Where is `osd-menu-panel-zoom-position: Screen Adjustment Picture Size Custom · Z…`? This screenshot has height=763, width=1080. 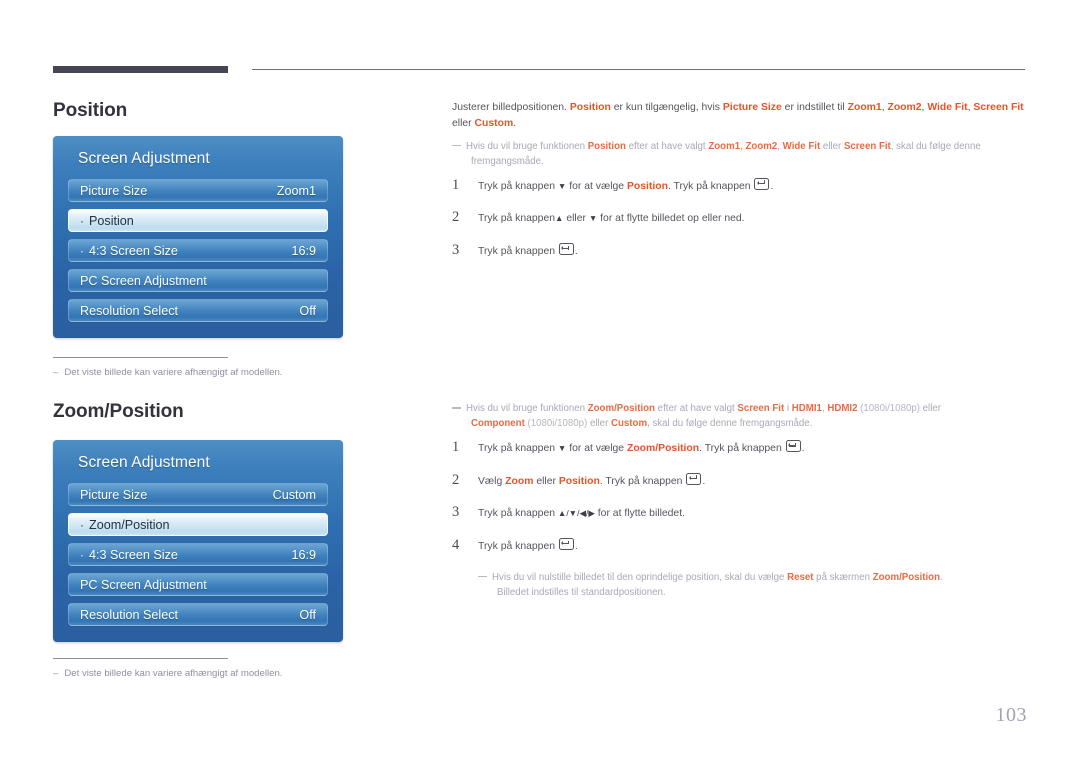
osd-menu-panel-zoom-position: Screen Adjustment Picture Size Custom · Z… is located at coordinates (198, 541).